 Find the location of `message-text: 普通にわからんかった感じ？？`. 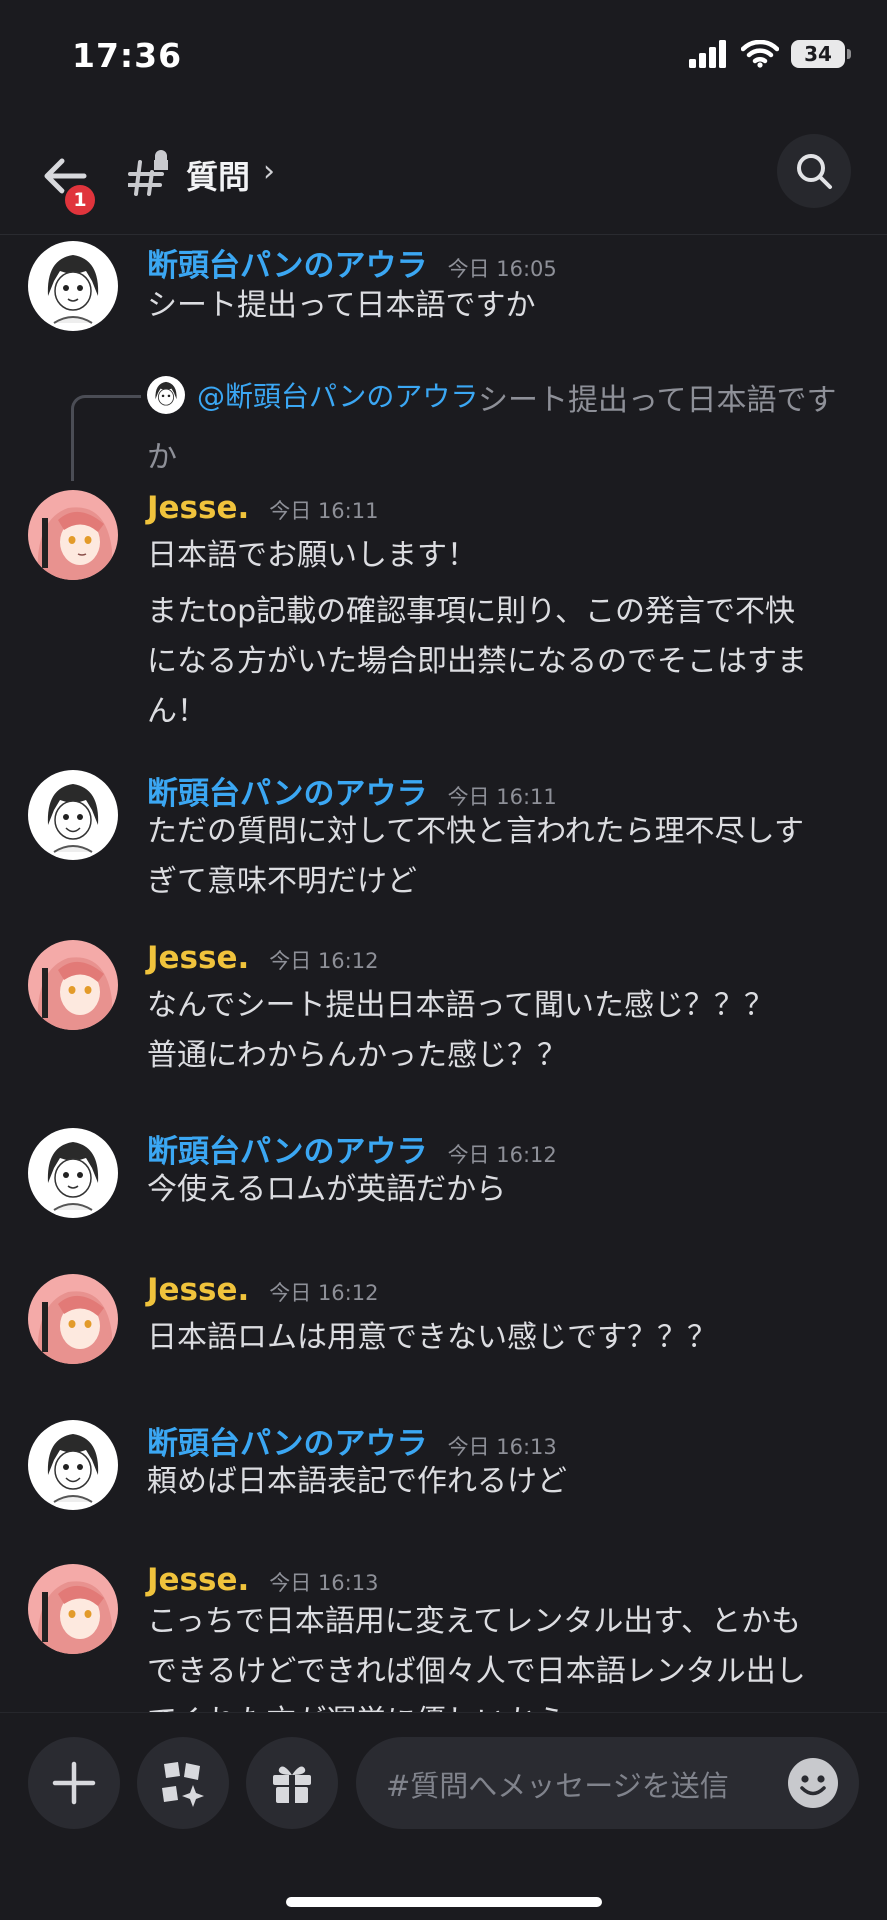

message-text: 普通にわからんかった感じ？？ is located at coordinates (357, 1055).